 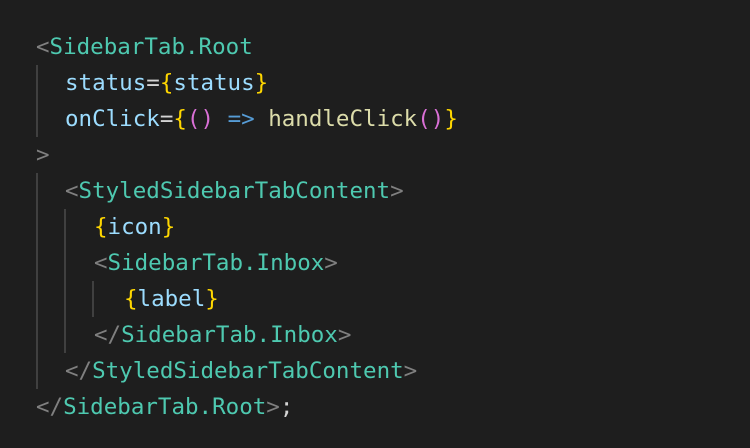 I want to click on variable-name: label, so click(x=171, y=299).